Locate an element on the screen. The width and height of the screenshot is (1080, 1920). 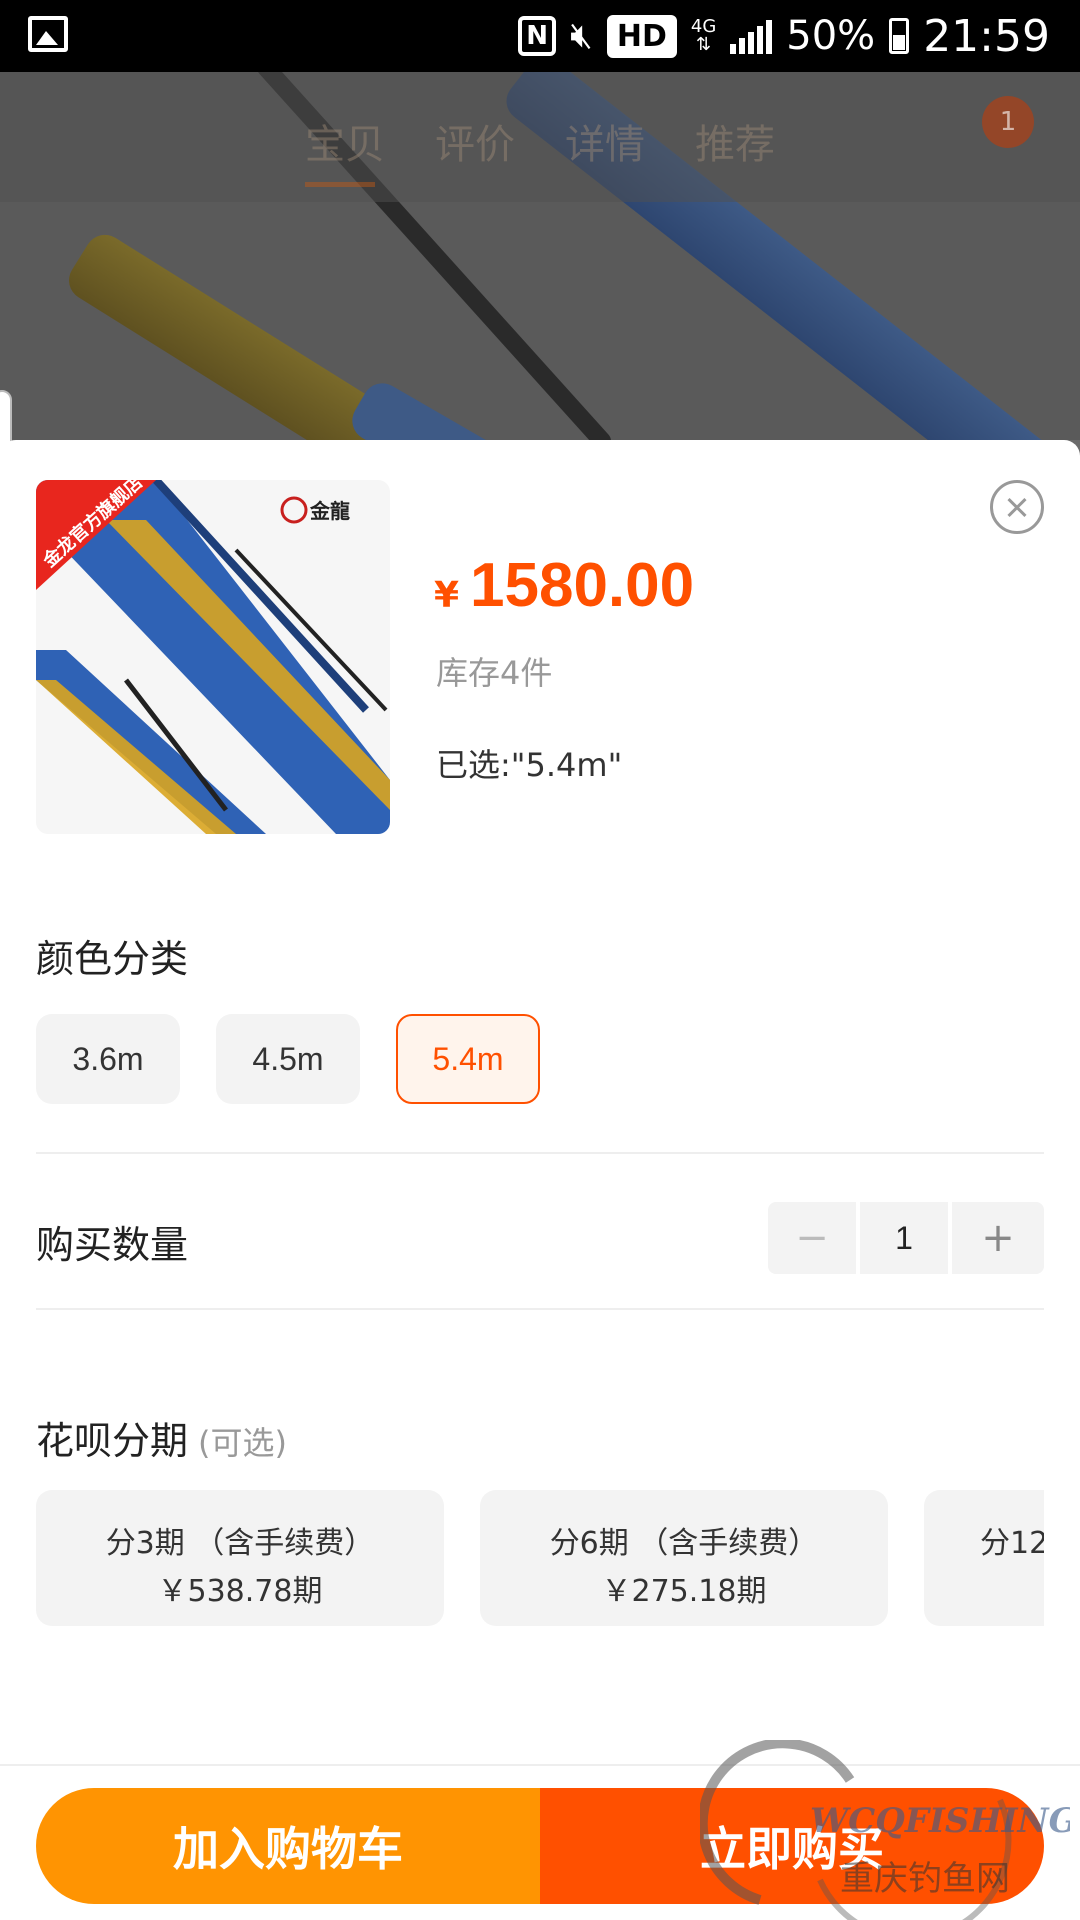
installment-option-3: 分3期 （含手续费） ￥538.78期 is located at coordinates (240, 1558).